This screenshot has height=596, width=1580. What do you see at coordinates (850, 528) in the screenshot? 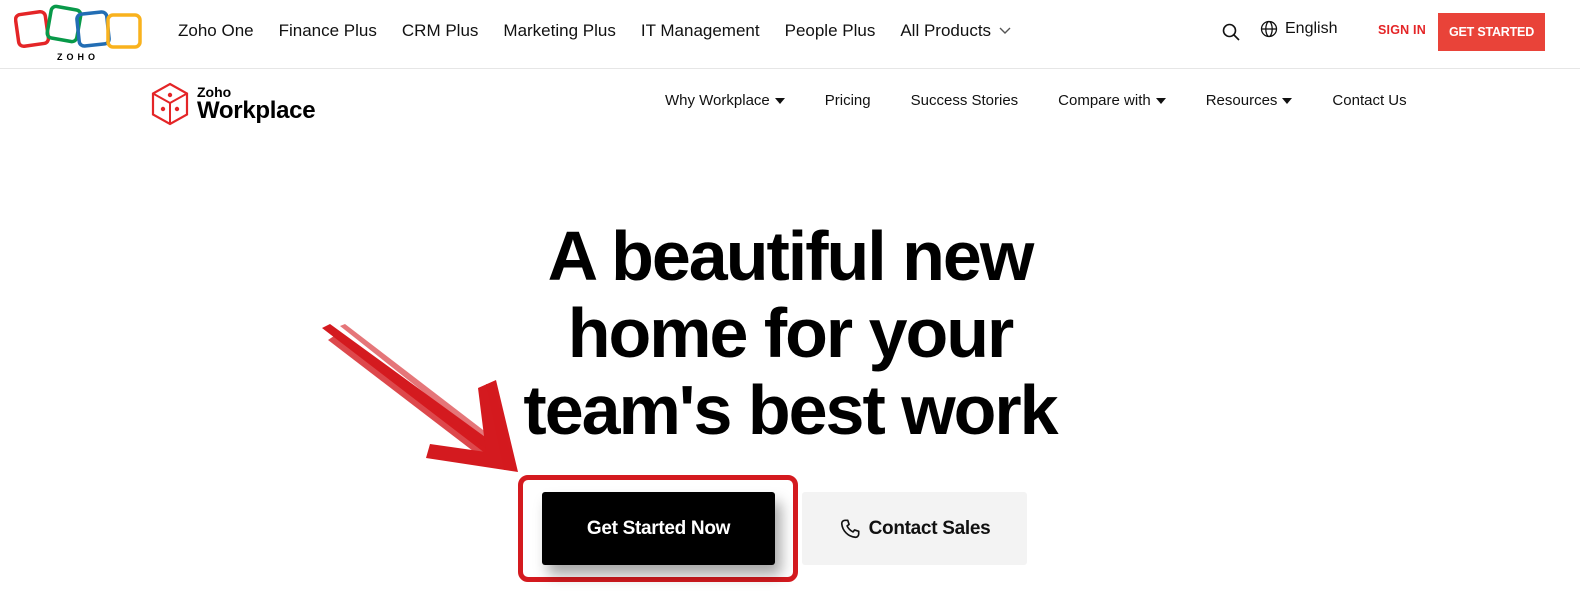
I see `phone-icon` at bounding box center [850, 528].